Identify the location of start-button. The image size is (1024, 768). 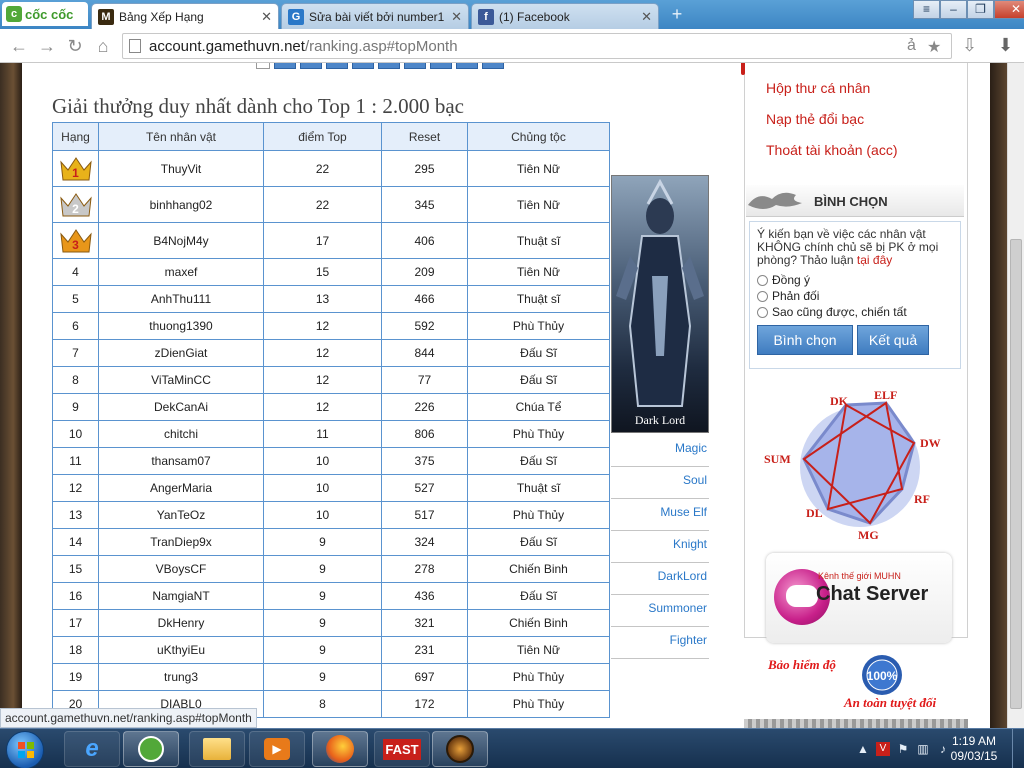
(25, 749).